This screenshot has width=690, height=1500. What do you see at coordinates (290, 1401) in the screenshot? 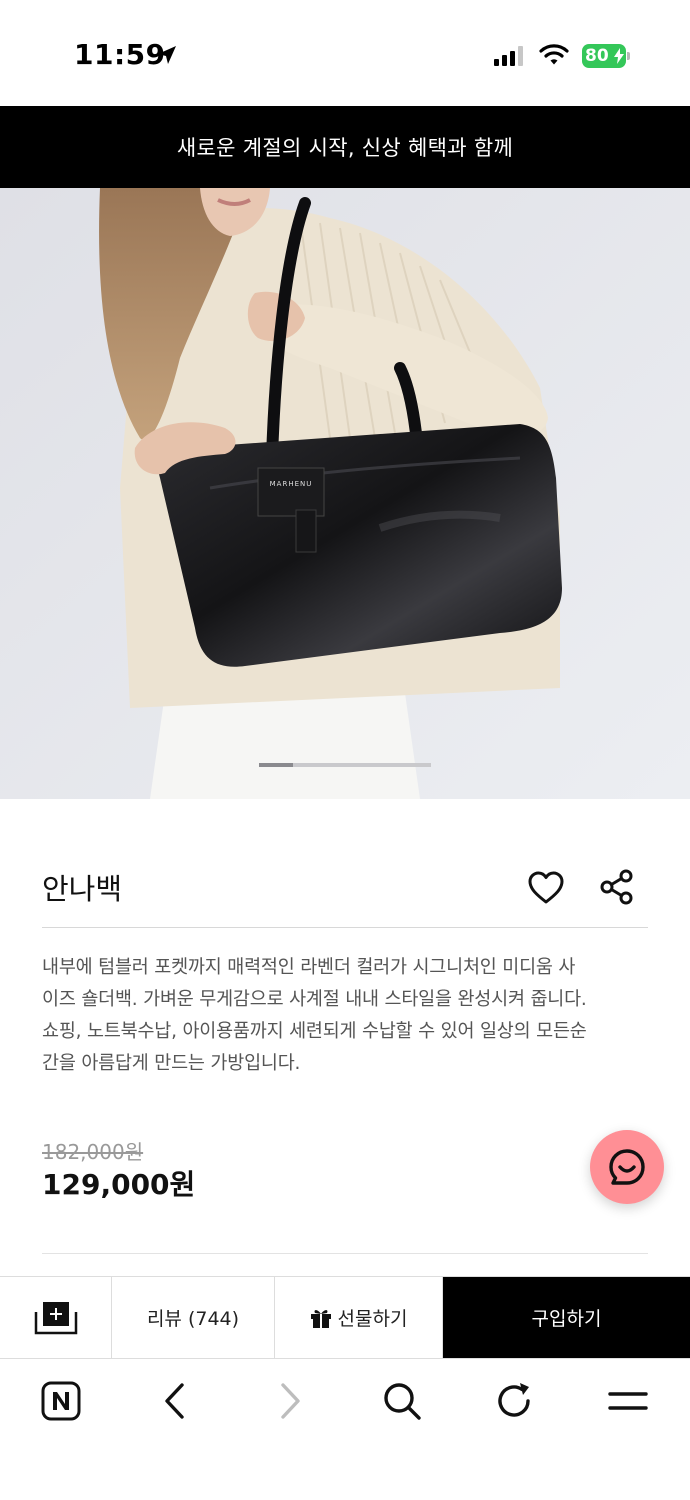
I see `forward-icon` at bounding box center [290, 1401].